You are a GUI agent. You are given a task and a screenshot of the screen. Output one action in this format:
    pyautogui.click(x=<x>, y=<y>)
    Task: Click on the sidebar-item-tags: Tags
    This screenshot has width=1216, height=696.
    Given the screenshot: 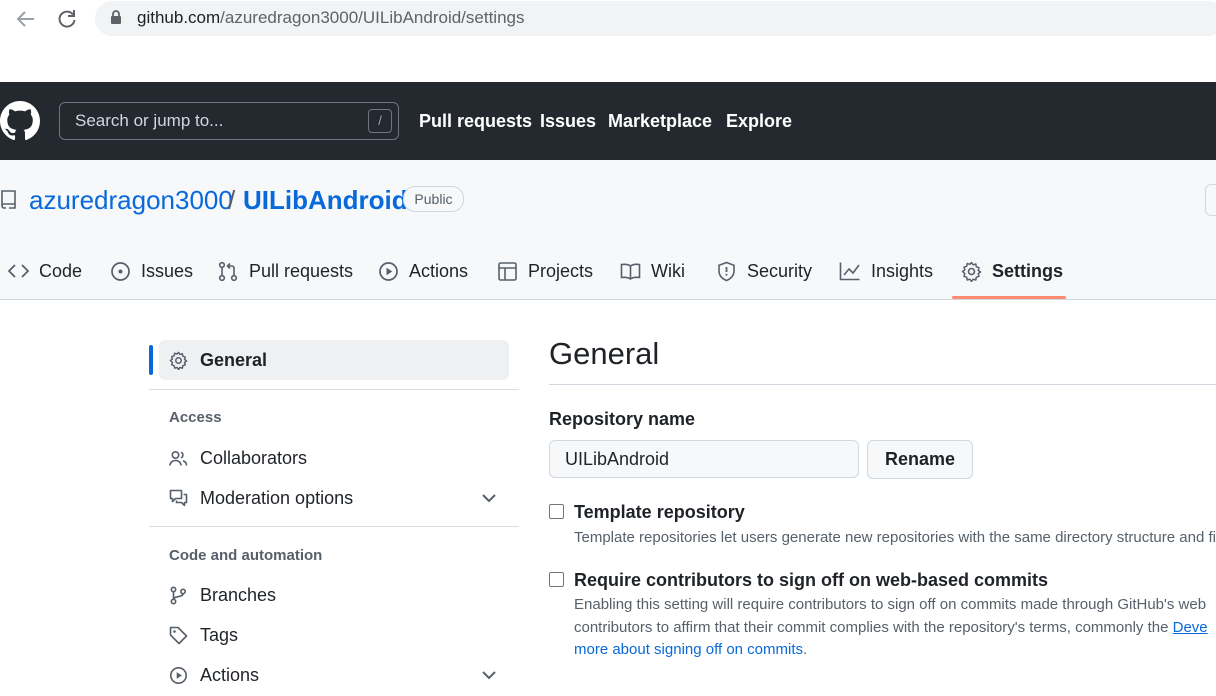 What is the action you would take?
    pyautogui.click(x=203, y=635)
    